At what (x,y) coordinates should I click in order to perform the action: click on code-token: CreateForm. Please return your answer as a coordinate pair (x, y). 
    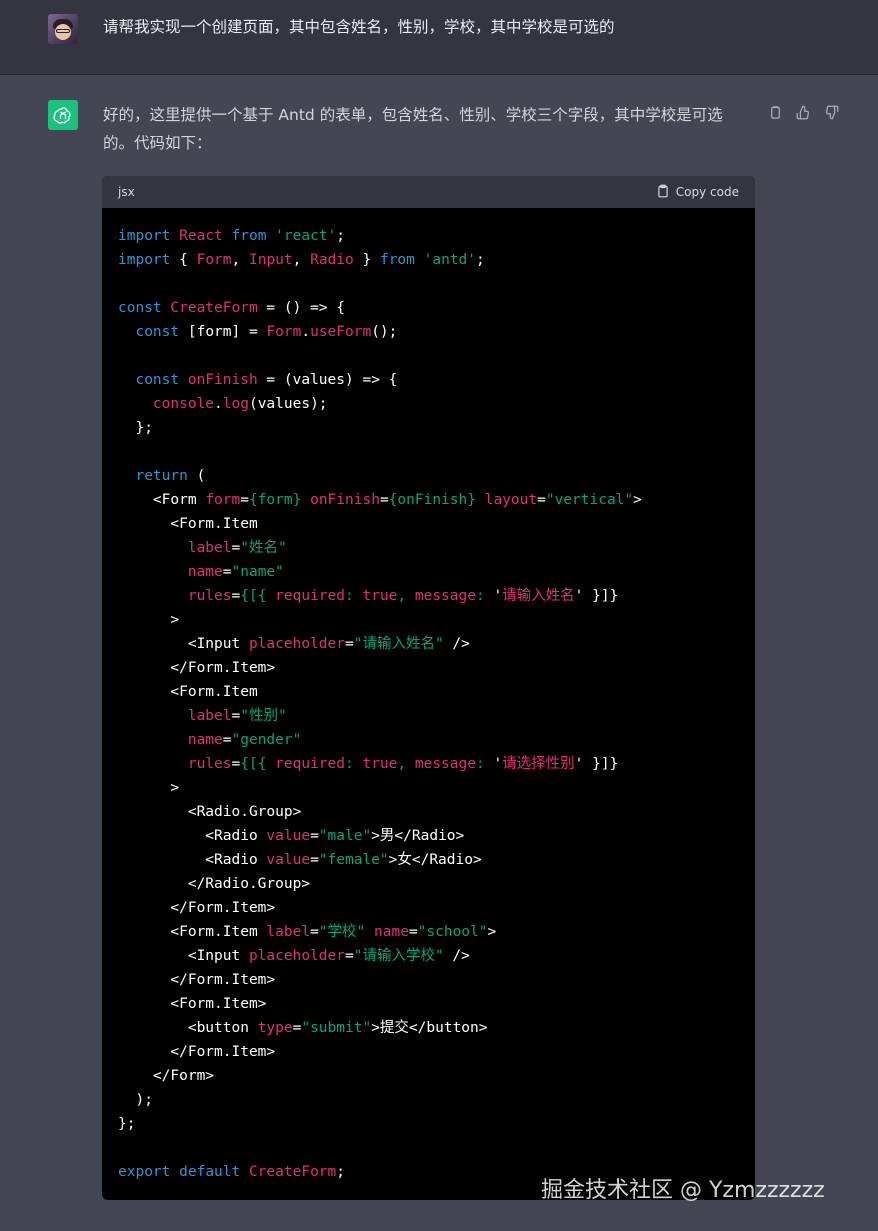
    Looking at the image, I should click on (214, 308).